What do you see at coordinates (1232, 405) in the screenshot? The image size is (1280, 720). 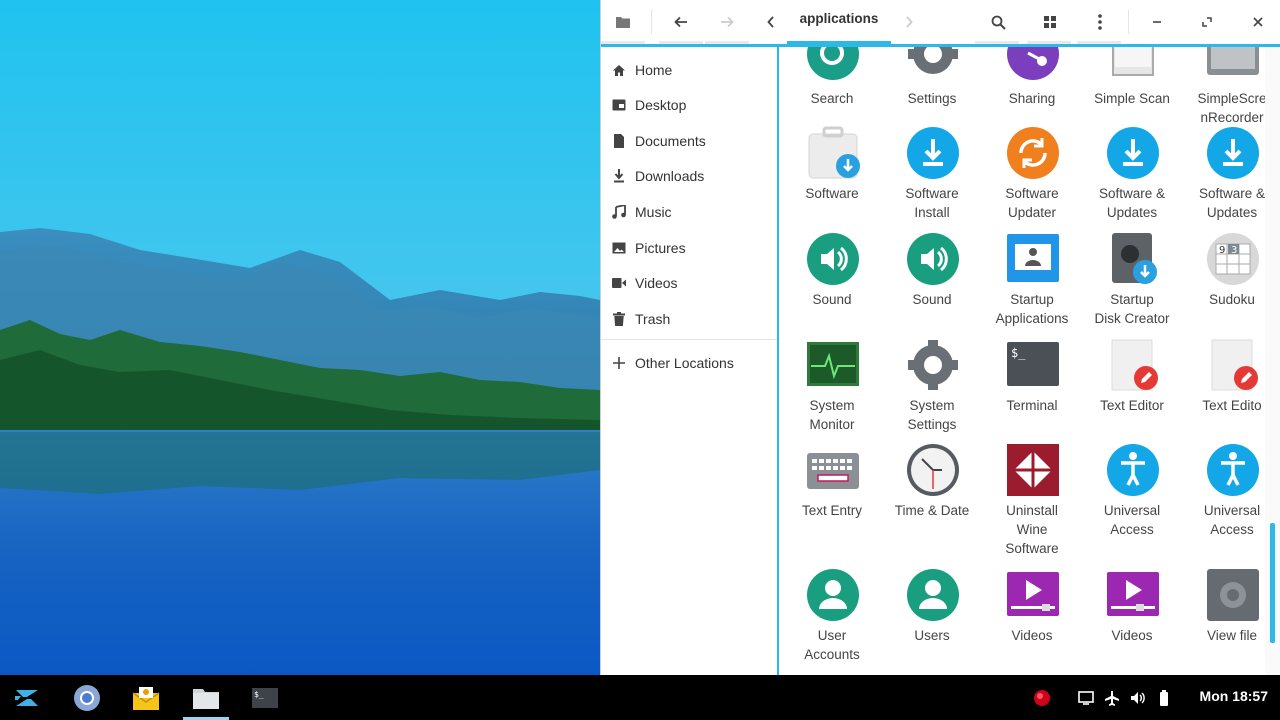 I see `app-label: Text Edito` at bounding box center [1232, 405].